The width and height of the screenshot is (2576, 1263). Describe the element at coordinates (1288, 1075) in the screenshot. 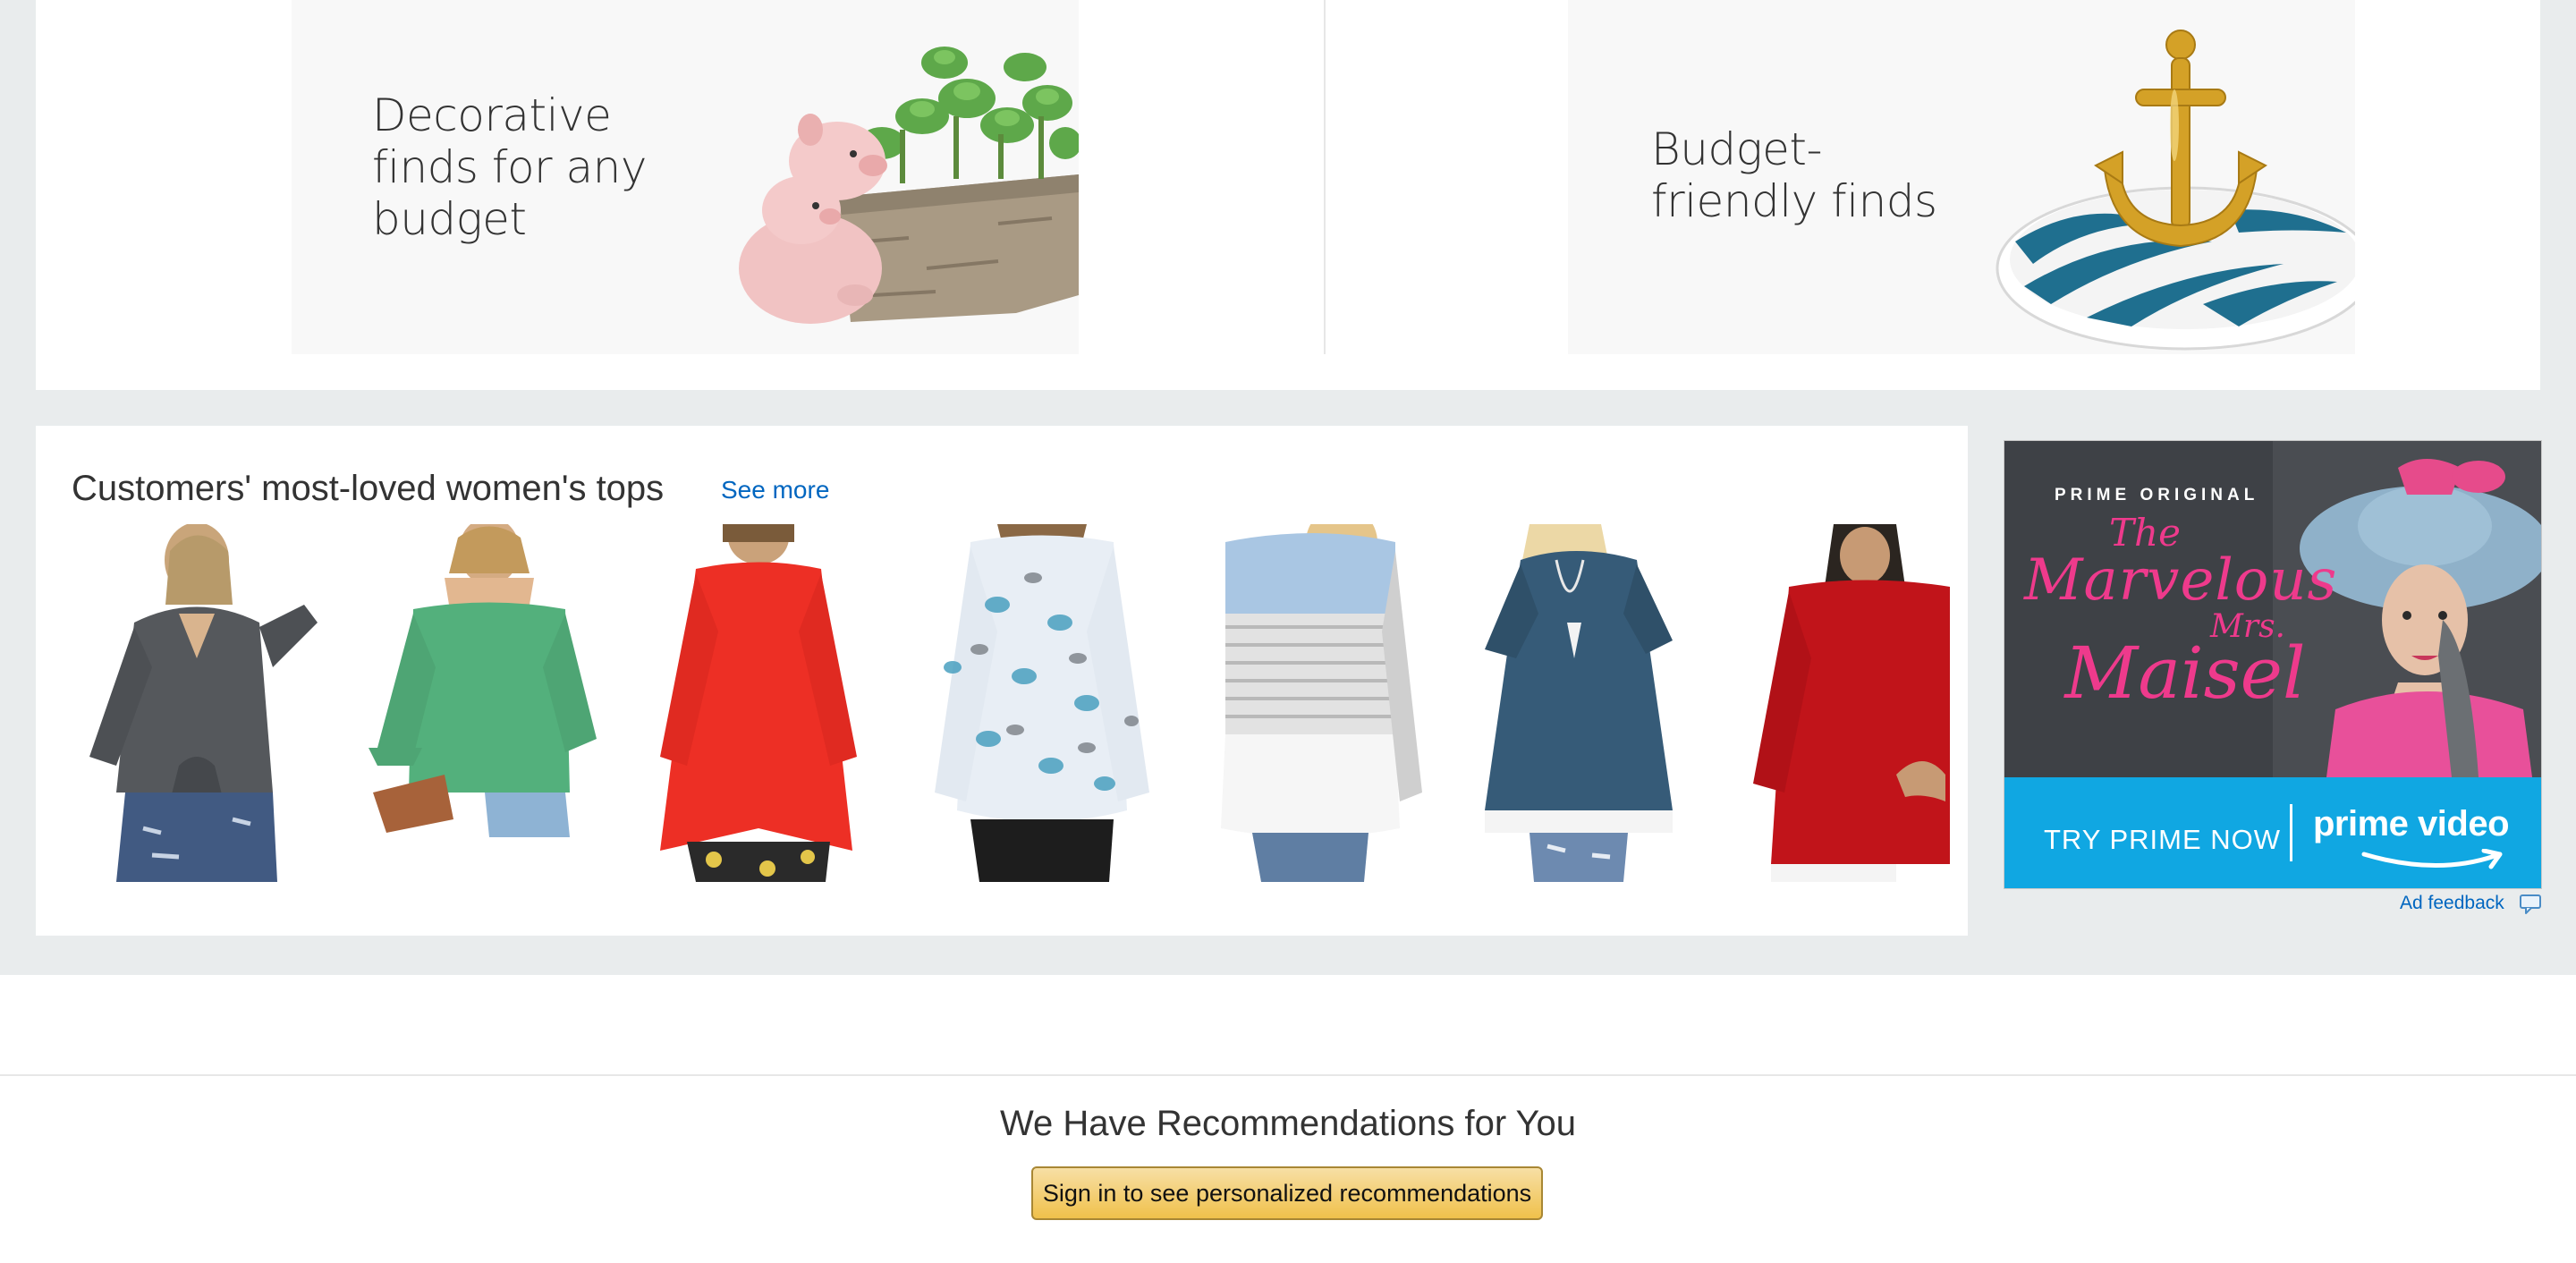

I see `section-divider` at that location.